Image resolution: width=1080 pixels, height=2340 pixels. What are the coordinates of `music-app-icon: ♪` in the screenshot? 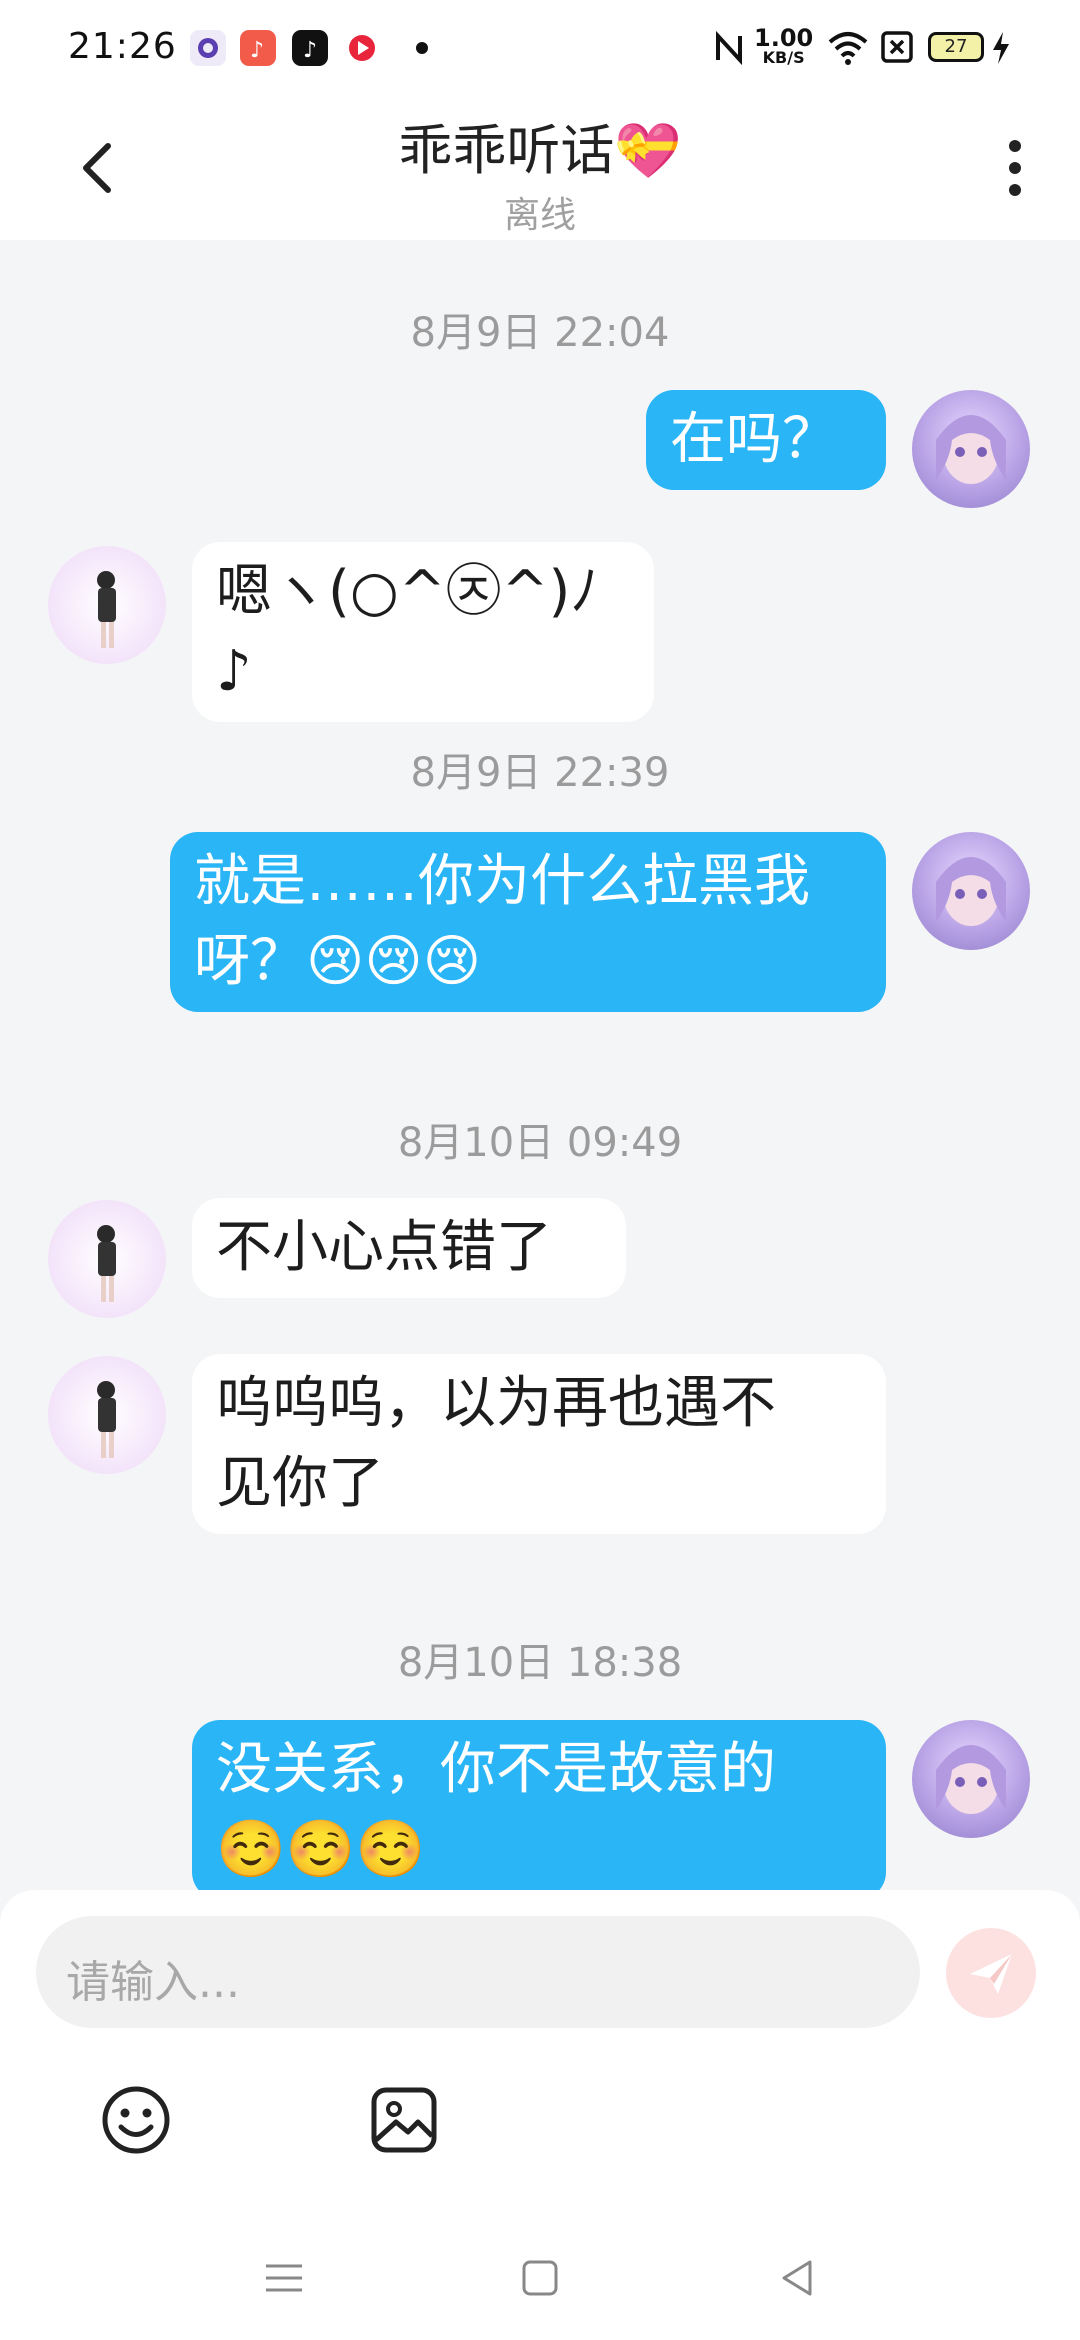 It's located at (258, 48).